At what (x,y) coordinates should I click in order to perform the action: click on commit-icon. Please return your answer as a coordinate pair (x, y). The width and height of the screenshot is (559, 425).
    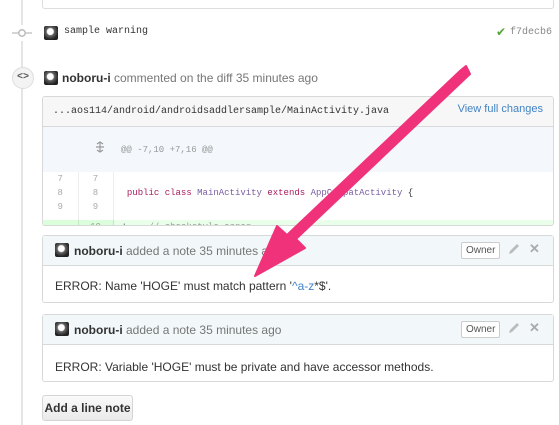
    Looking at the image, I should click on (22, 33).